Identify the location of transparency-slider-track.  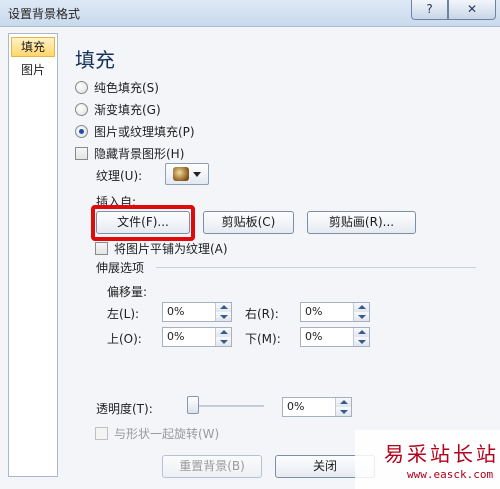
(226, 406).